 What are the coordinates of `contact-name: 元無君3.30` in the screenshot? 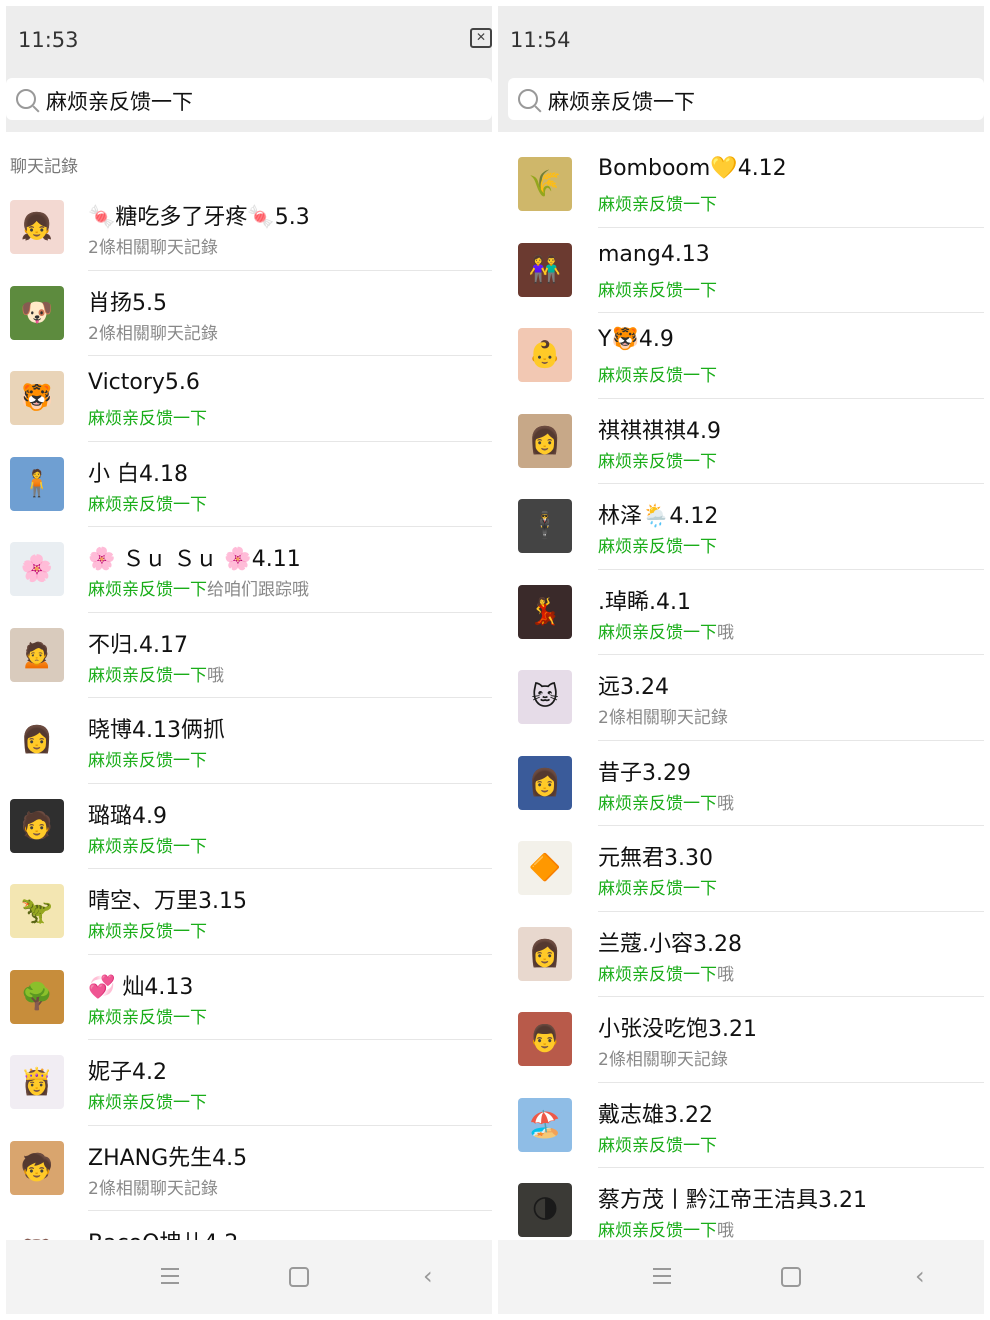 It's located at (655, 858).